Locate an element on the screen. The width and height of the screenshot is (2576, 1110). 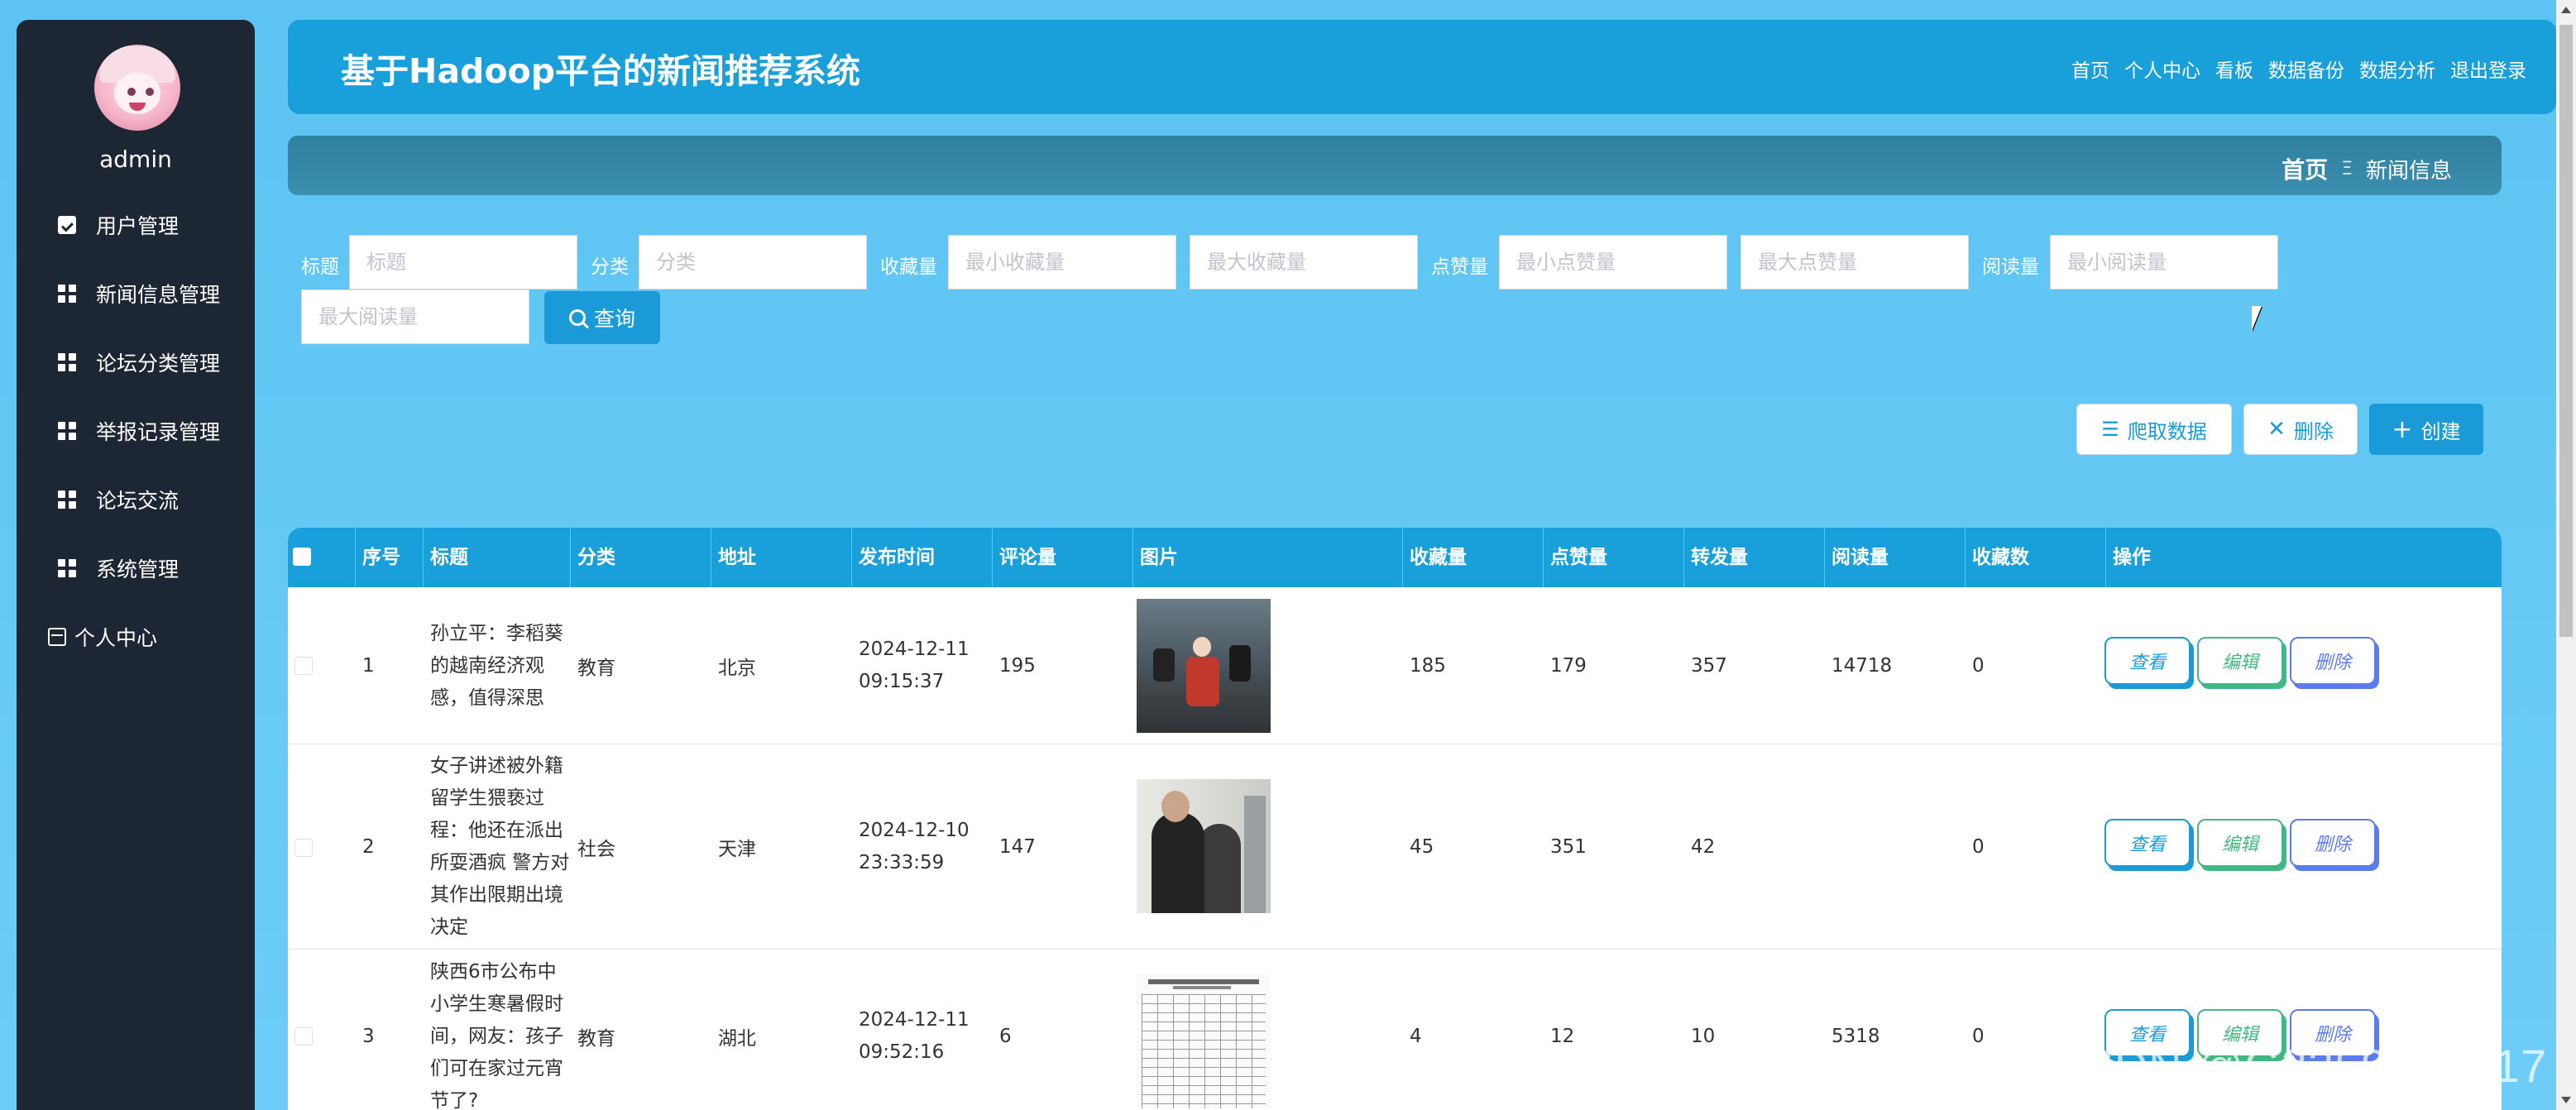
header-title: 标题 is located at coordinates (498, 557).